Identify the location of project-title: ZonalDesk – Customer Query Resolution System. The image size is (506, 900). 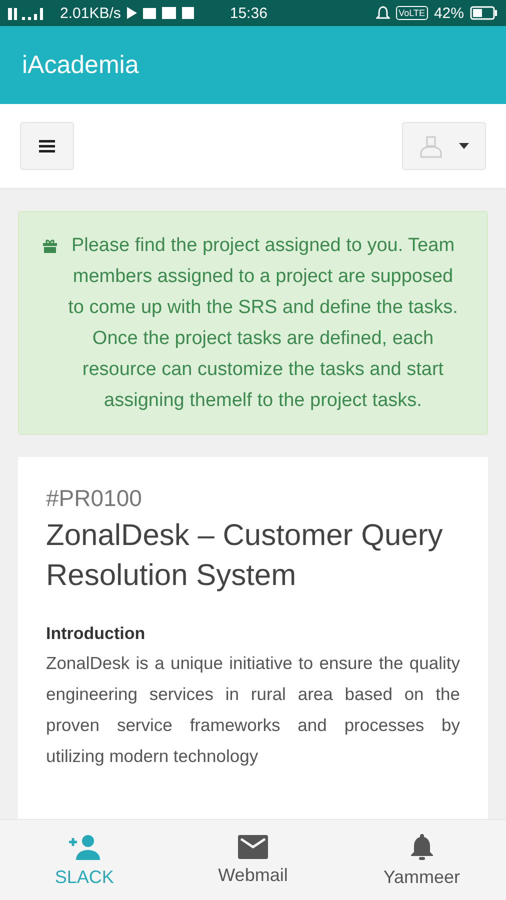
(245, 556).